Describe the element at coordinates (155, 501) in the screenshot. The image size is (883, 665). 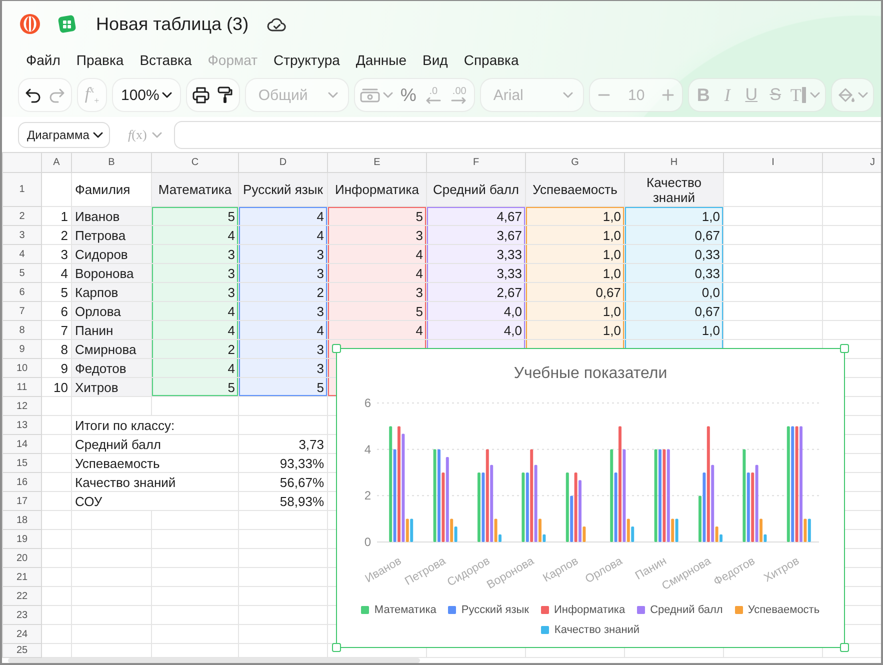
I see `table-cell: СОУ` at that location.